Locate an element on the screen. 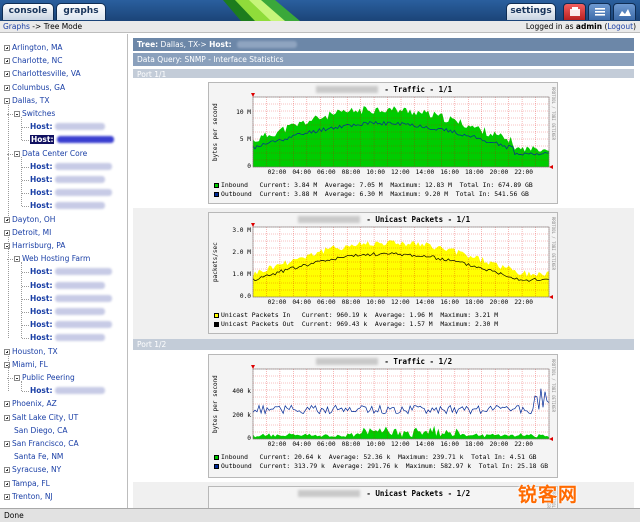  tree-node-label: Houston, TX is located at coordinates (35, 351).